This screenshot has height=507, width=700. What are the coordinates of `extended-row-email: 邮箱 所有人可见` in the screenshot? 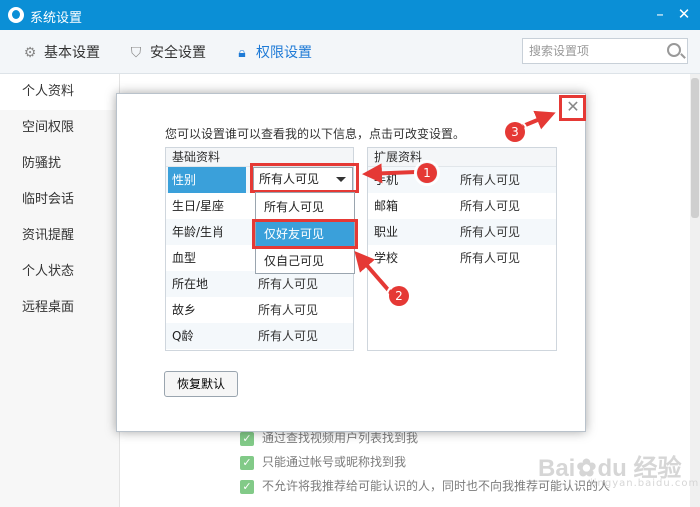 It's located at (462, 206).